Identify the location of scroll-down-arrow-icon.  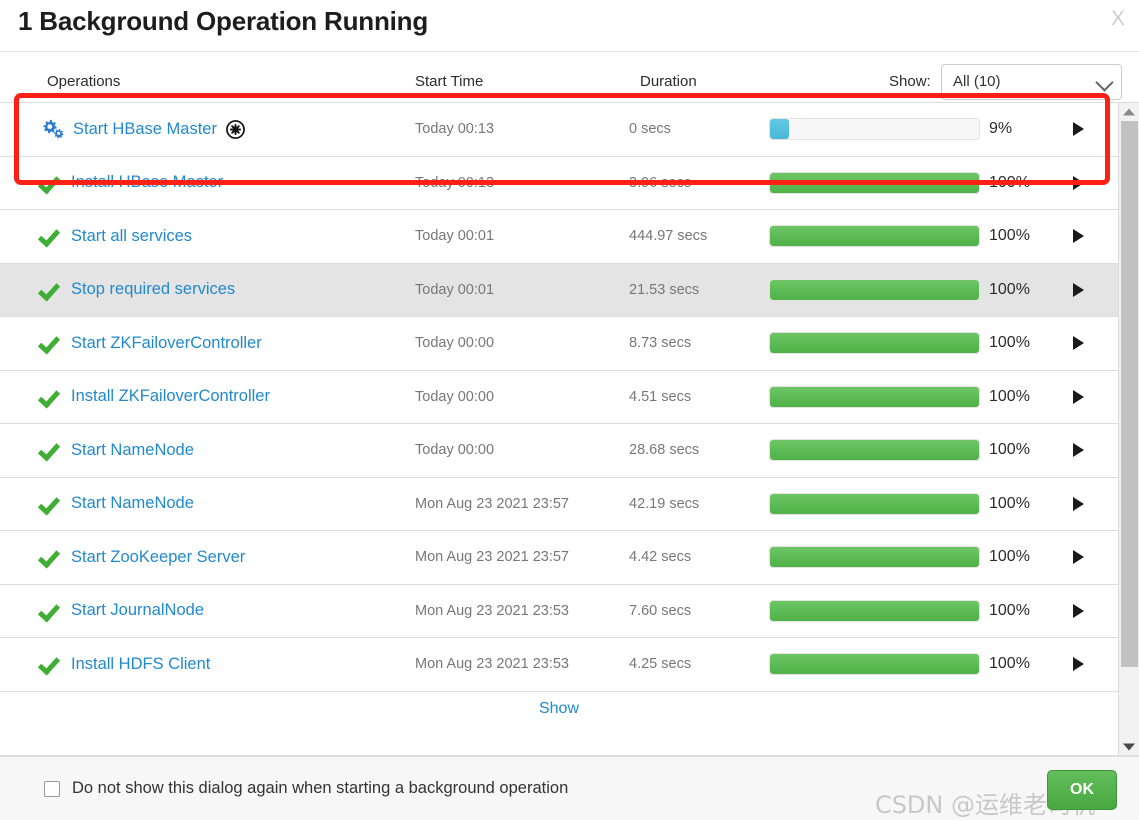
(1129, 746).